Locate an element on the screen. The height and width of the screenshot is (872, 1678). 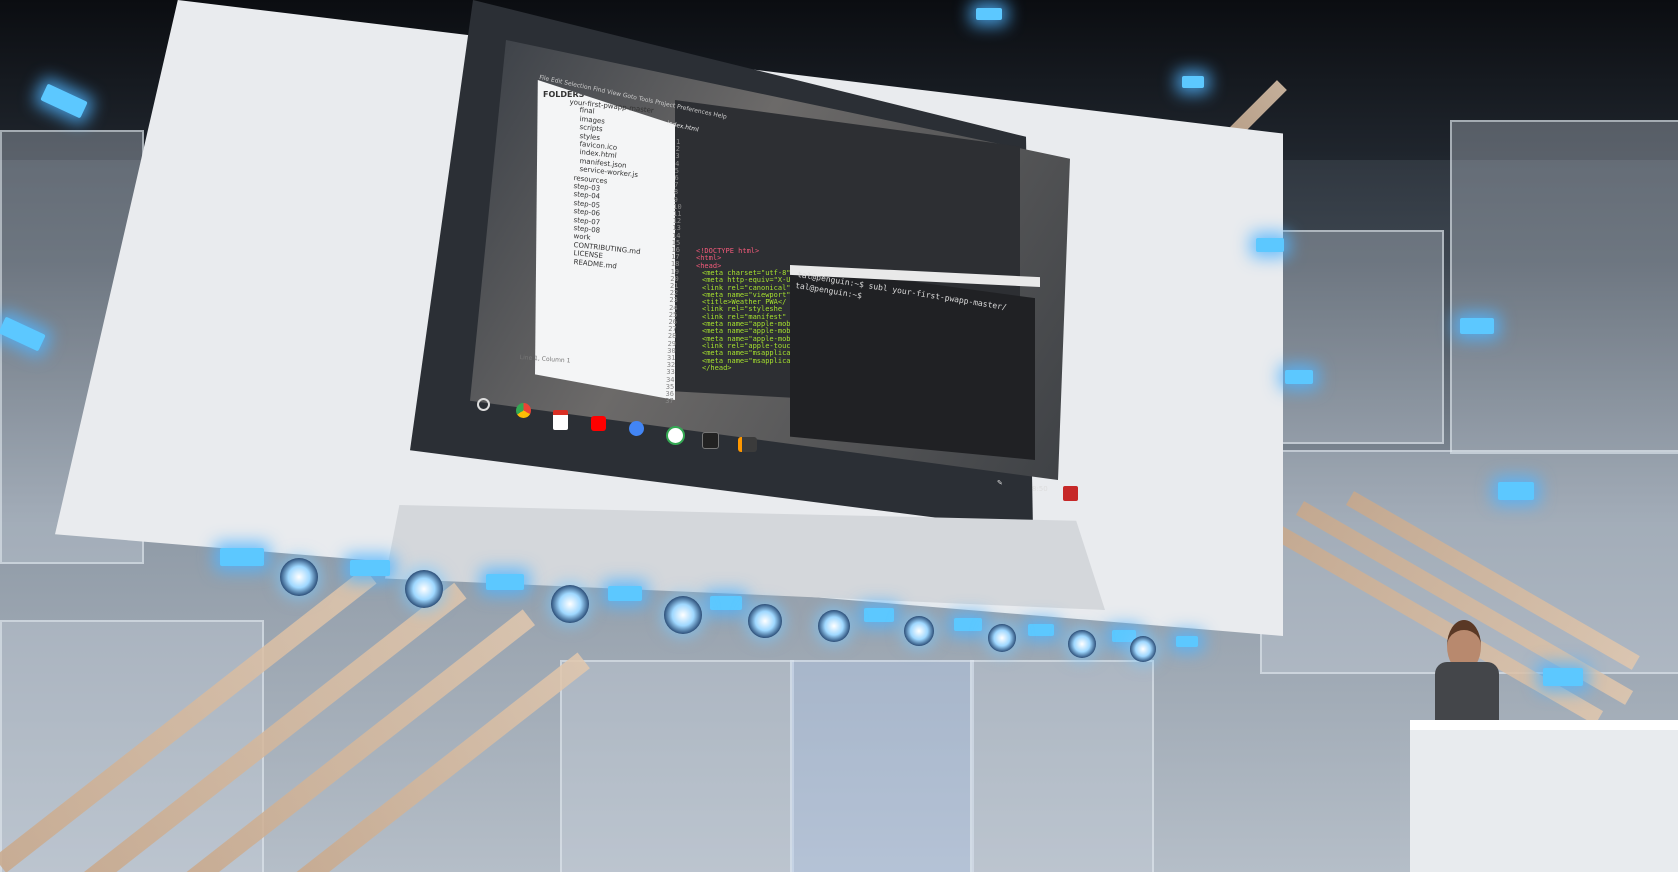
launcher-icon is located at coordinates (483, 404).